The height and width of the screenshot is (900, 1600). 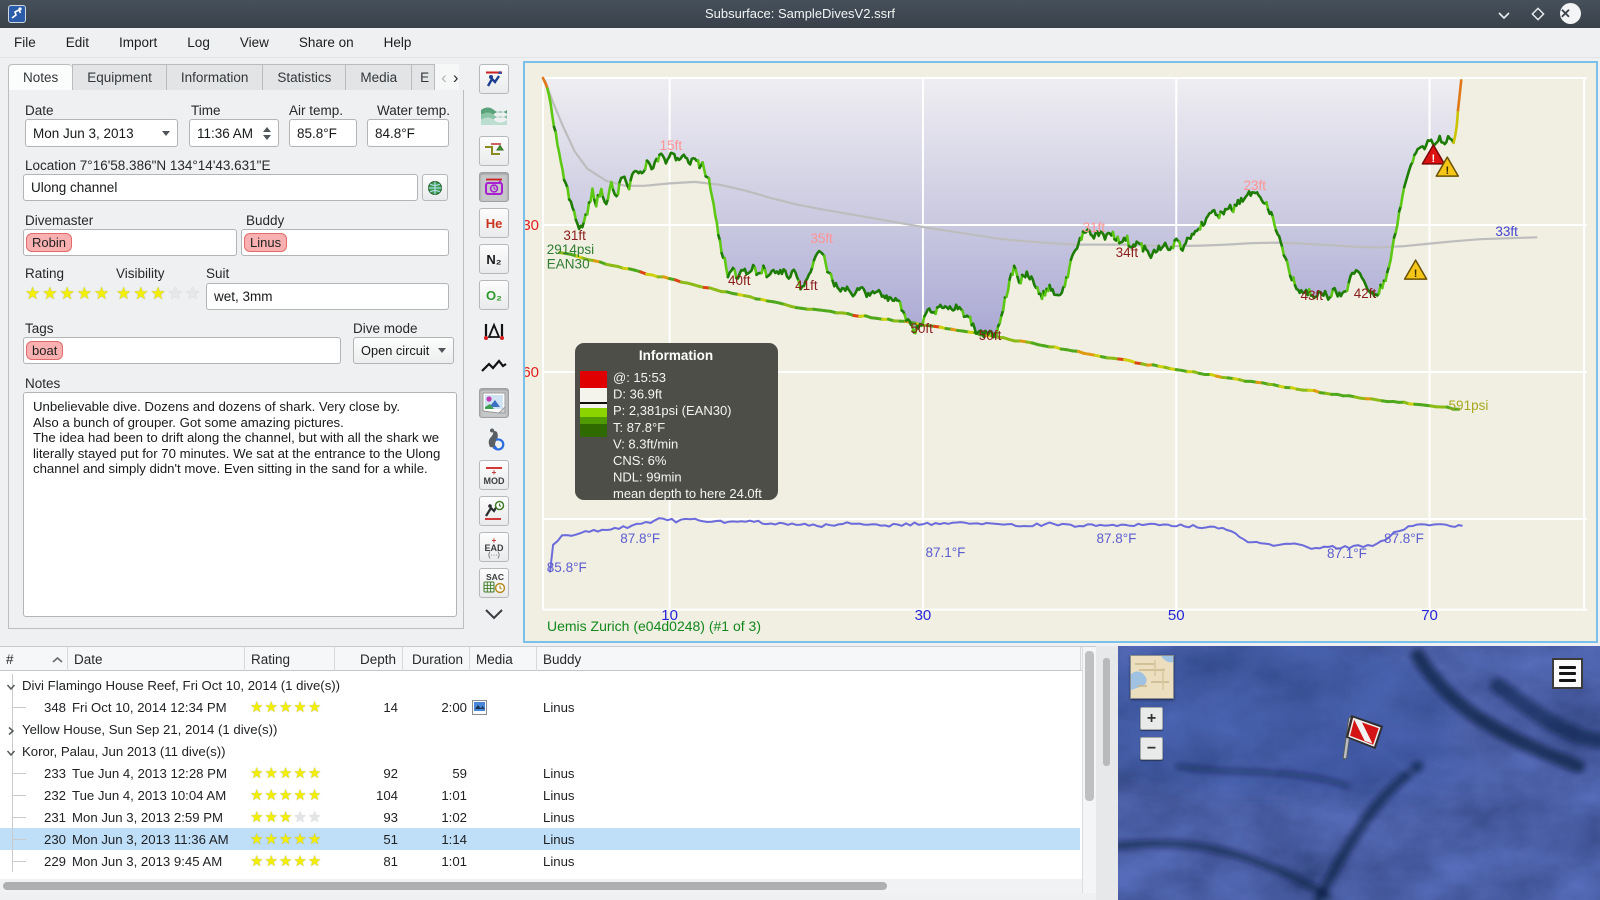 I want to click on menu-import: Import, so click(x=138, y=42).